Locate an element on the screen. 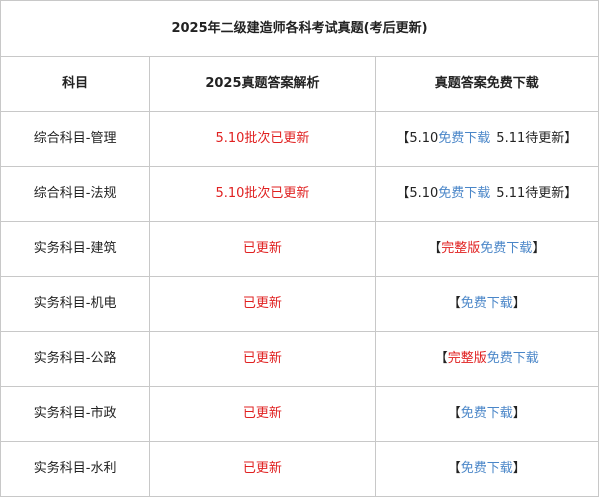 The image size is (604, 499). header-download: 真题答案免费下载 is located at coordinates (487, 84).